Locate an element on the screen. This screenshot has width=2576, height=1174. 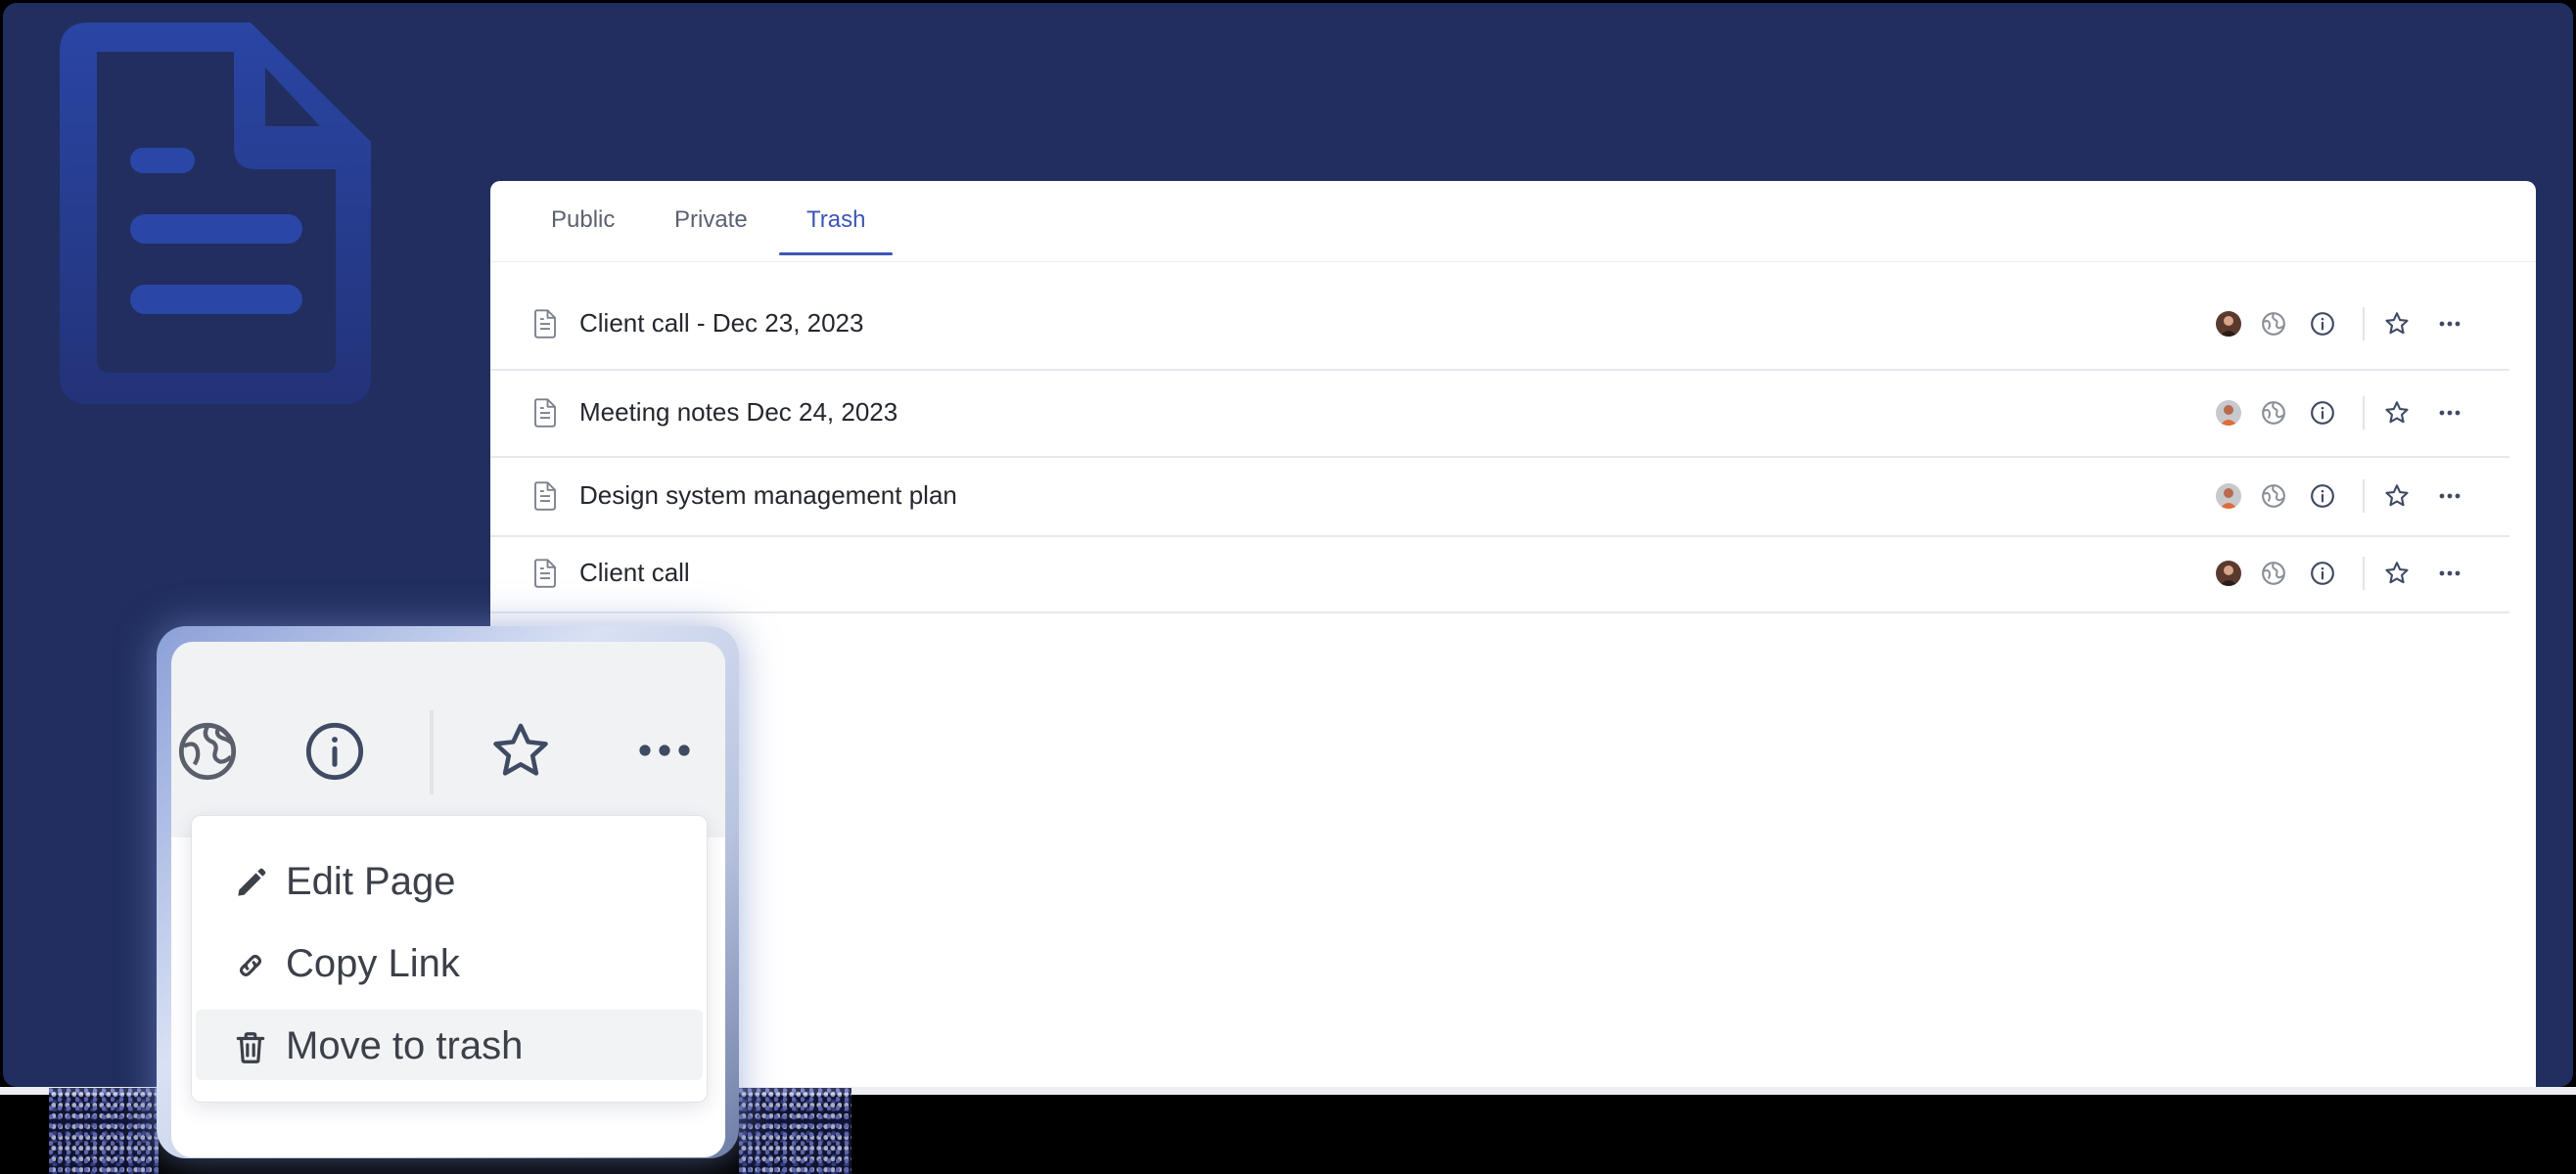
page-title: Design system management plan is located at coordinates (768, 495).